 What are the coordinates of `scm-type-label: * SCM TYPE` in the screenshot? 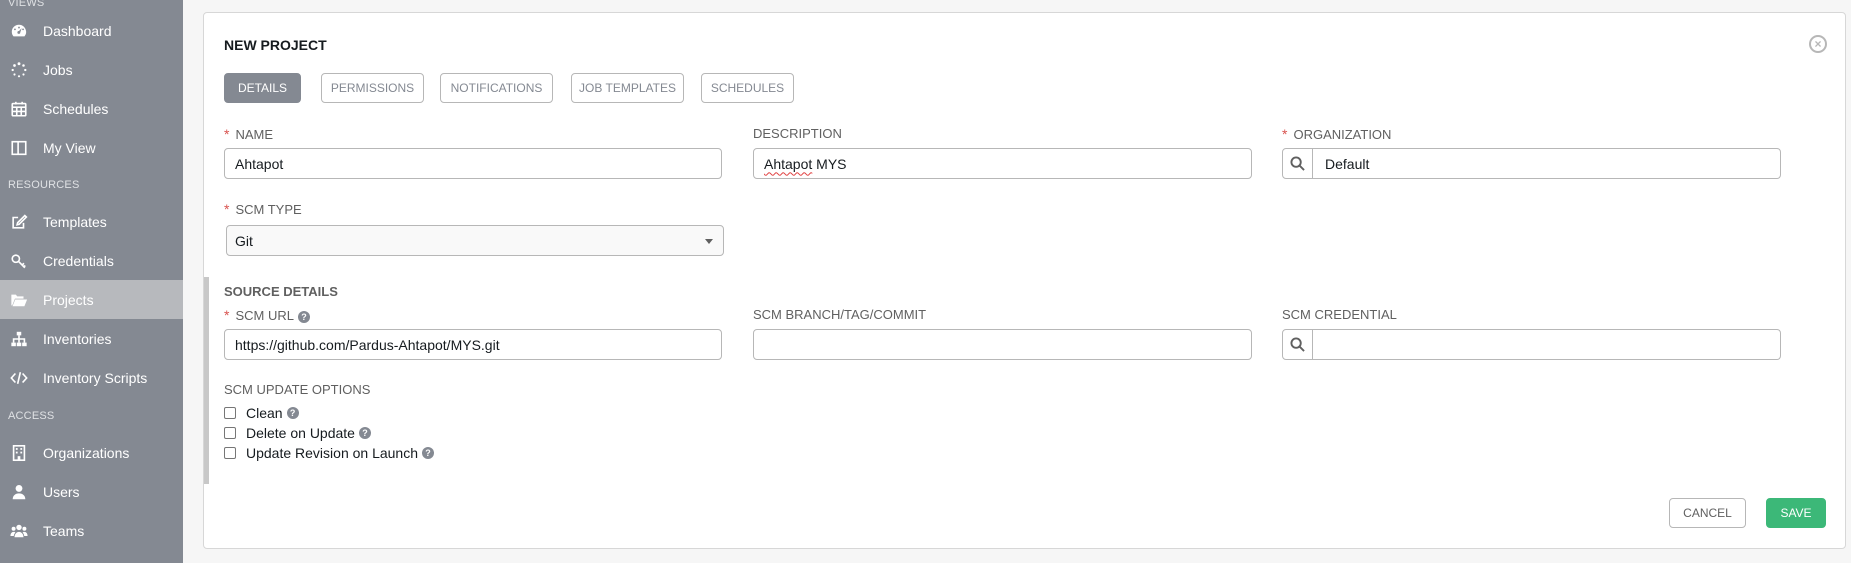 It's located at (263, 209).